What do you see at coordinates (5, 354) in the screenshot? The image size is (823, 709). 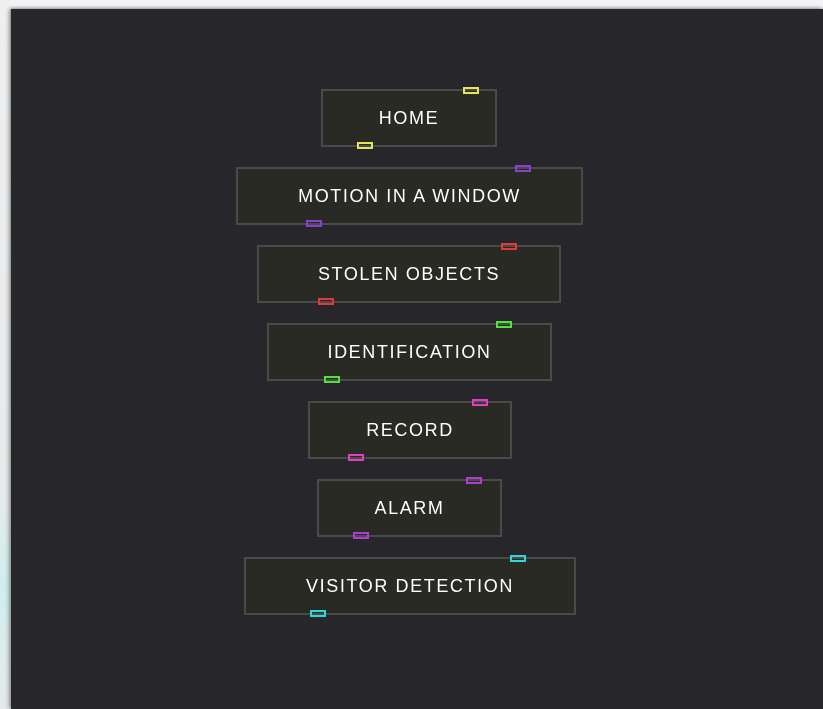 I see `background-window-edge` at bounding box center [5, 354].